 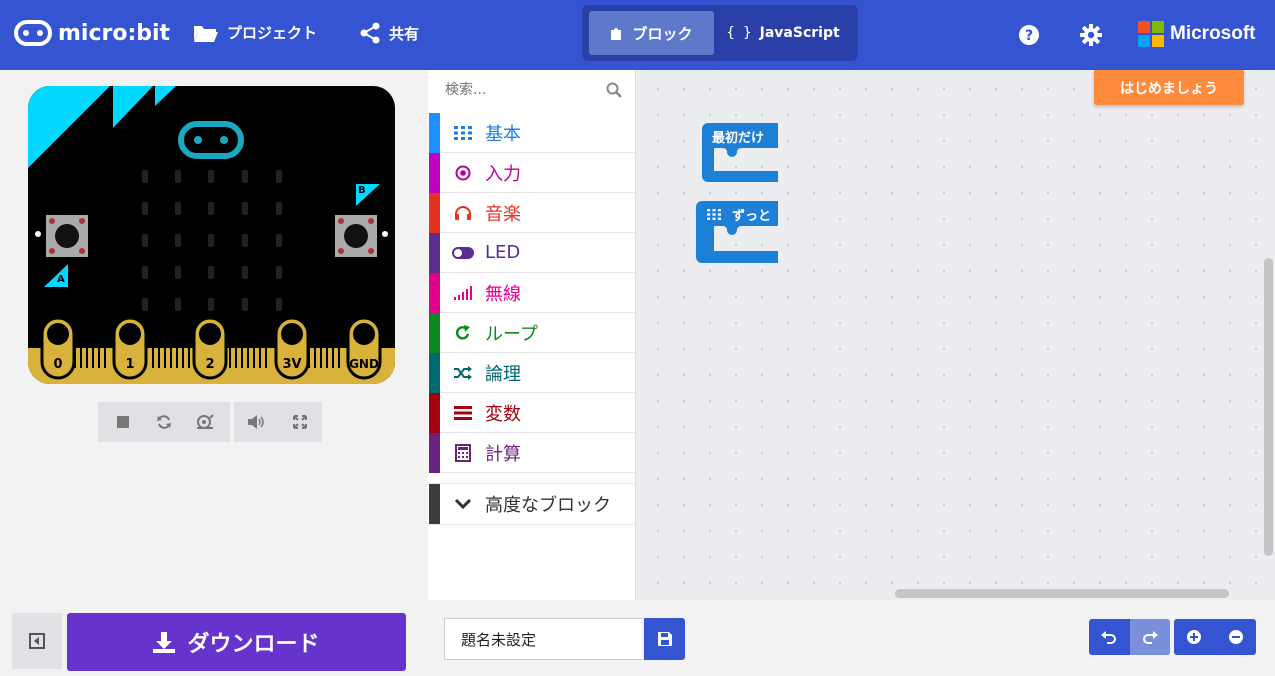 I want to click on restart-button, so click(x=164, y=422).